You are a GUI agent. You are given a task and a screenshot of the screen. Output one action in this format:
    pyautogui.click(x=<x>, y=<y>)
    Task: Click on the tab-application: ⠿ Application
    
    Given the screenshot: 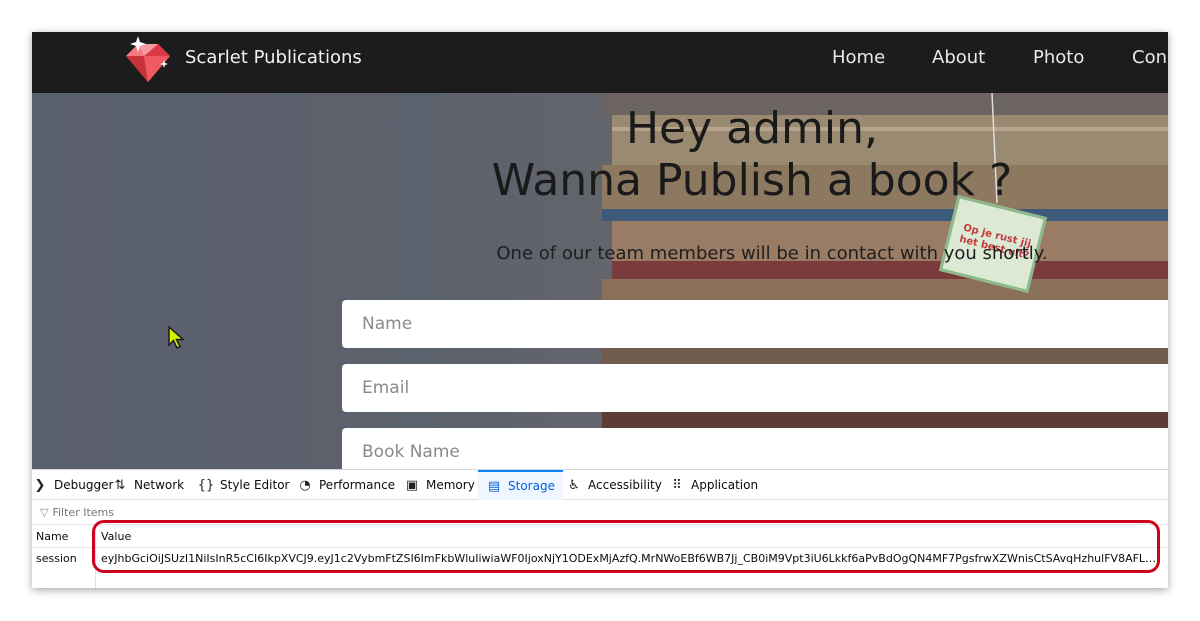 What is the action you would take?
    pyautogui.click(x=713, y=485)
    